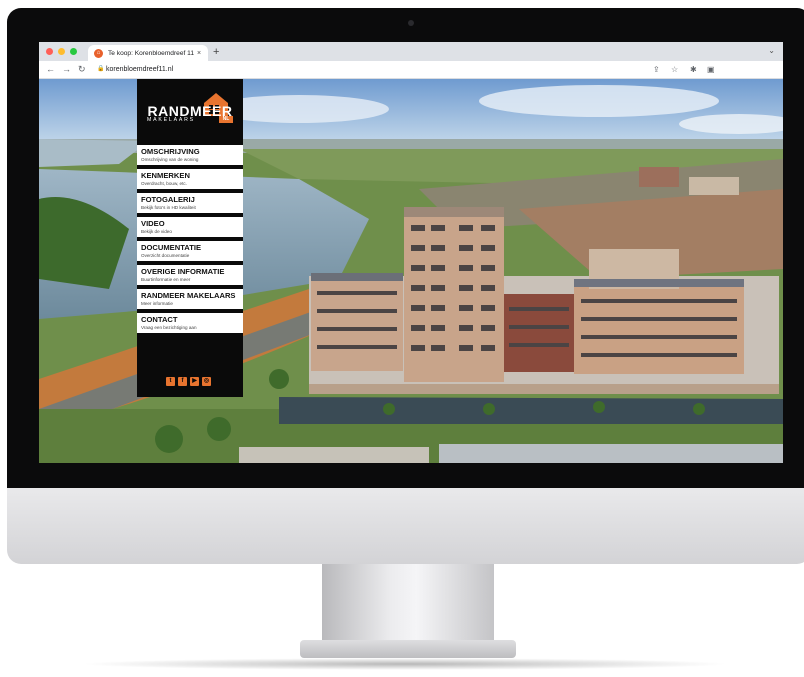 The image size is (804, 677). I want to click on tab-close-icon: ×, so click(199, 53).